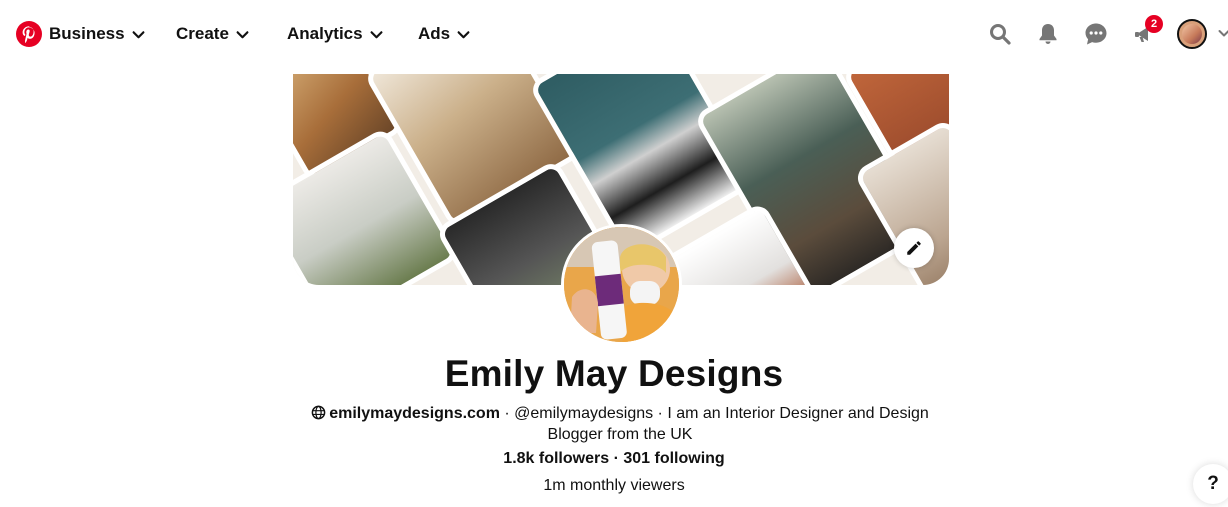 This screenshot has width=1228, height=507. What do you see at coordinates (1048, 34) in the screenshot?
I see `bell-icon` at bounding box center [1048, 34].